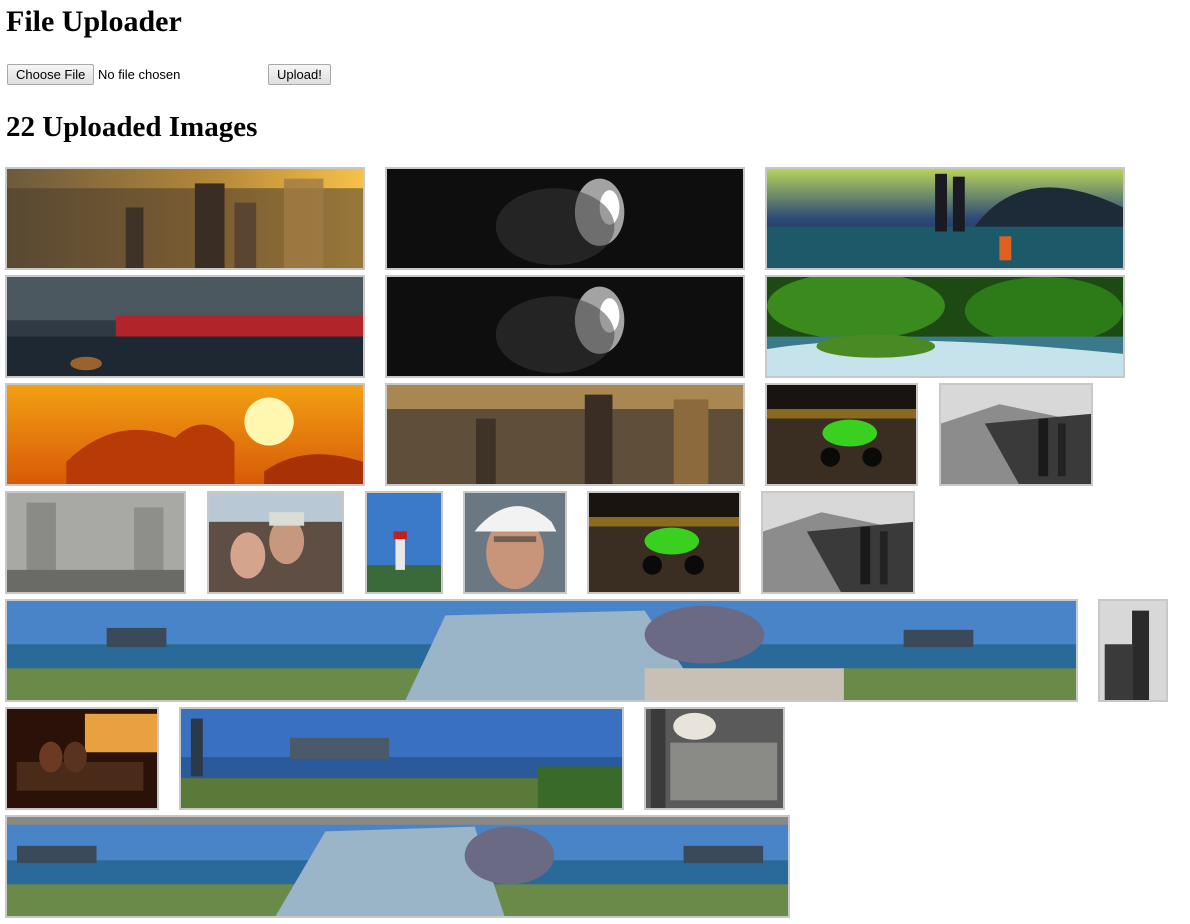  I want to click on image-bw-clock-tower, so click(1133, 650).